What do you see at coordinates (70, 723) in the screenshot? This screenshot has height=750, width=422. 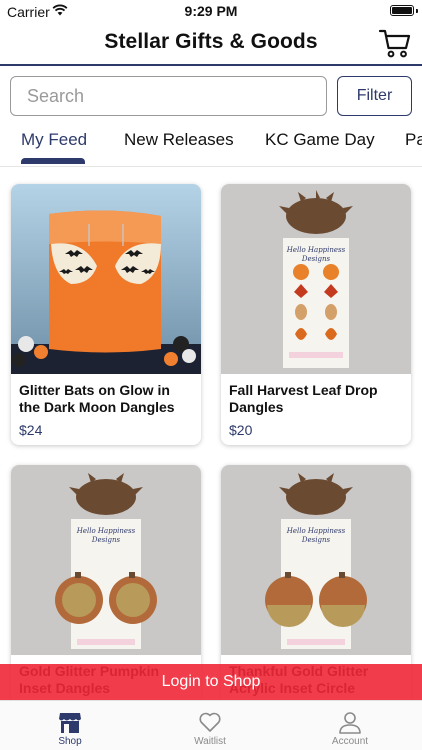 I see `shop-icon` at bounding box center [70, 723].